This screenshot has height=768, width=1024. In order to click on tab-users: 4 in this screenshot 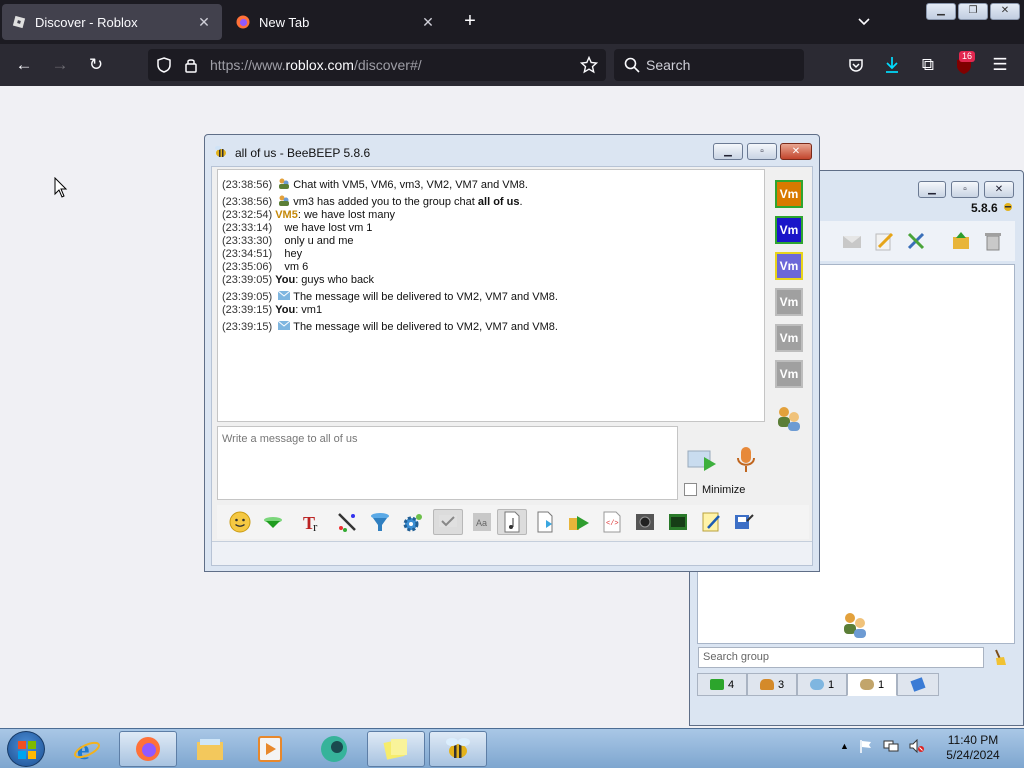, I will do `click(722, 684)`.